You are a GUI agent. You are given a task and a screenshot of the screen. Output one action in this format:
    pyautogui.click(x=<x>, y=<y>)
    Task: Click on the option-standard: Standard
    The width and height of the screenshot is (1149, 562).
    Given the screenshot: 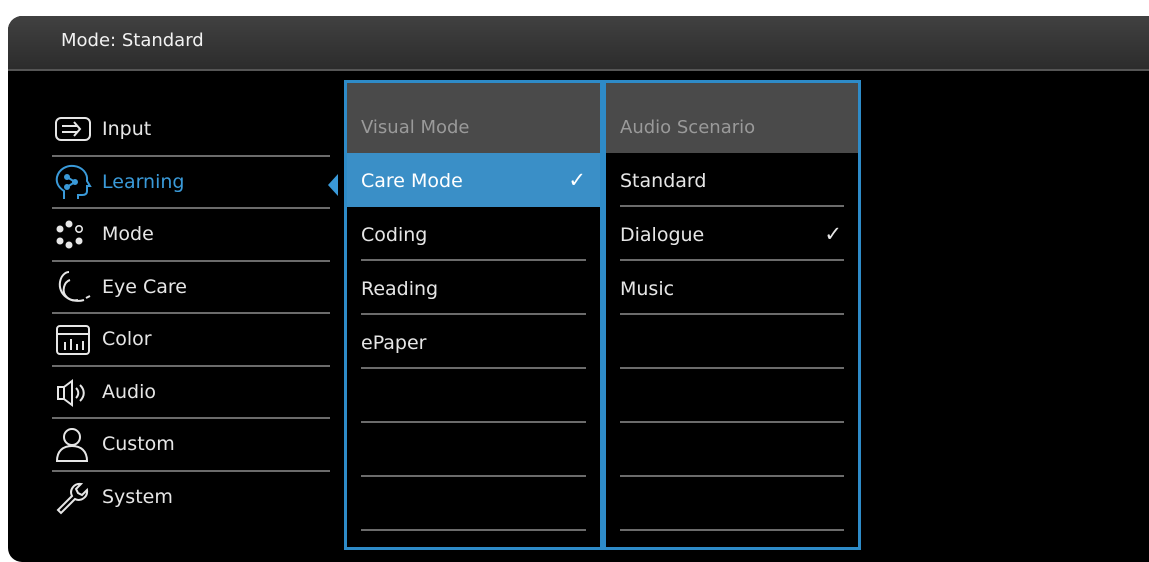 What is the action you would take?
    pyautogui.click(x=732, y=180)
    